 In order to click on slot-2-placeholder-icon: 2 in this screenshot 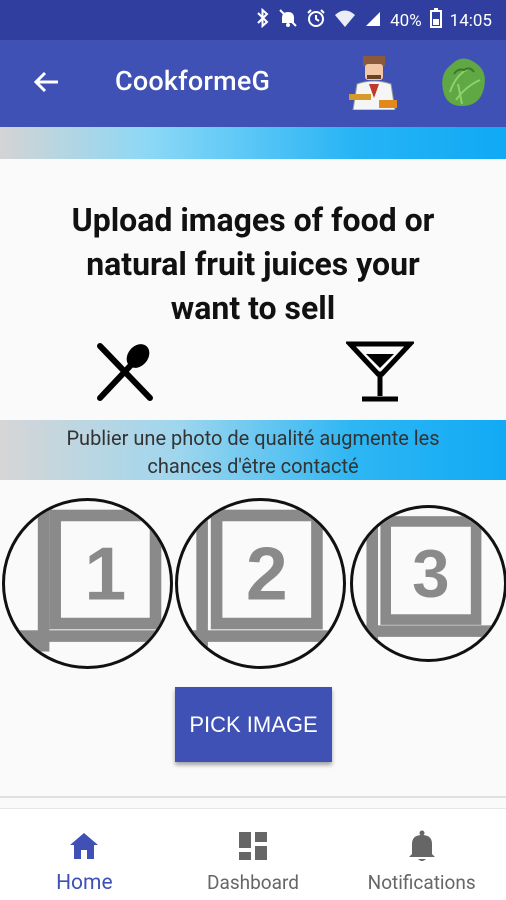, I will do `click(260, 583)`.